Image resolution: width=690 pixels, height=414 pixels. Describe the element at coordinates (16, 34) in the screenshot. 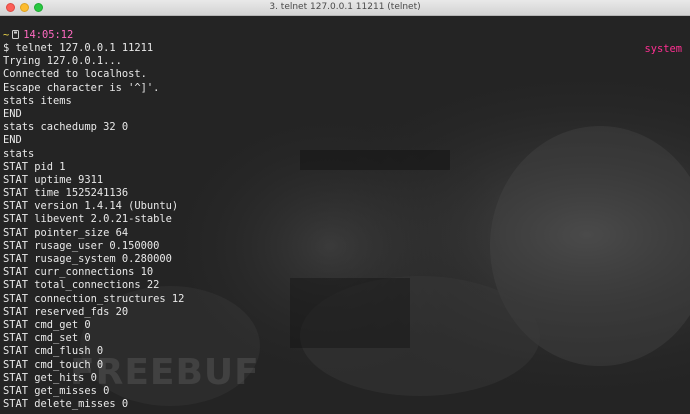

I see `disk-icon` at that location.